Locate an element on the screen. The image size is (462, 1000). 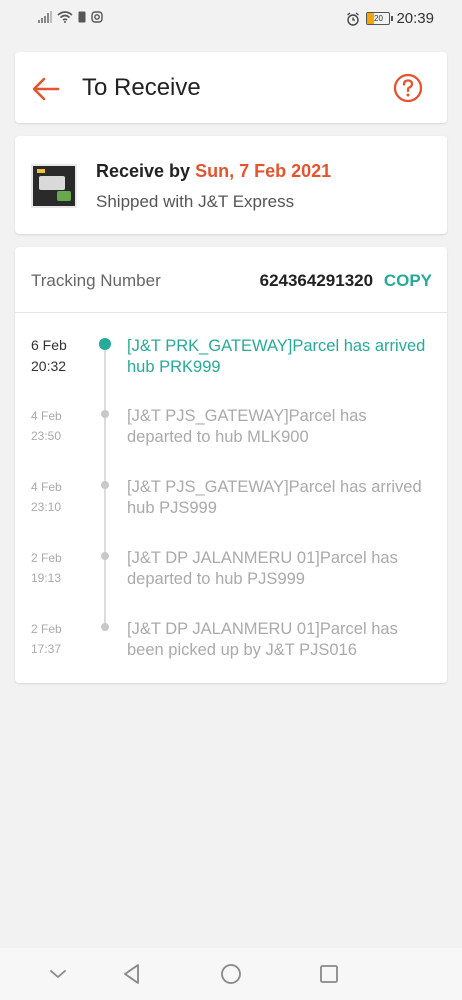
shipped-with-text: Shipped with J&T Express is located at coordinates (195, 201).